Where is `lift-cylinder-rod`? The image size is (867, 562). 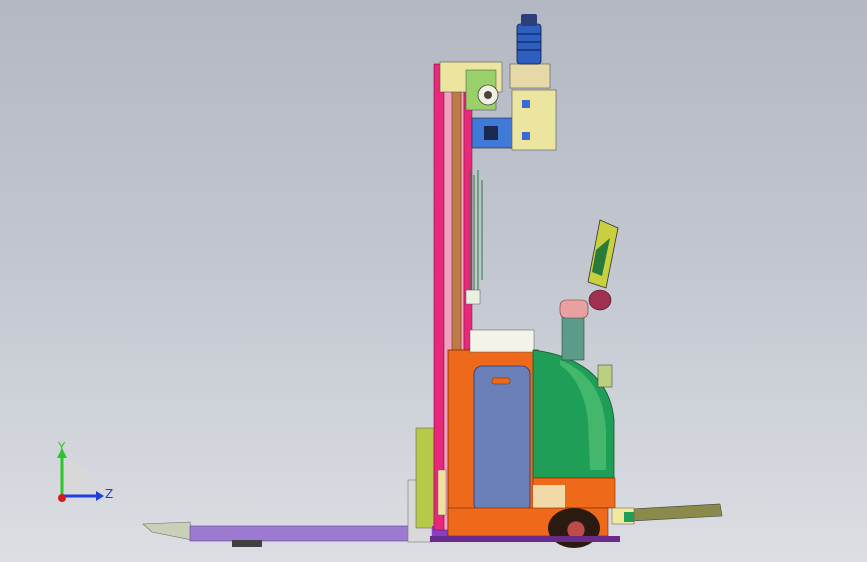
lift-cylinder-rod is located at coordinates (442, 492).